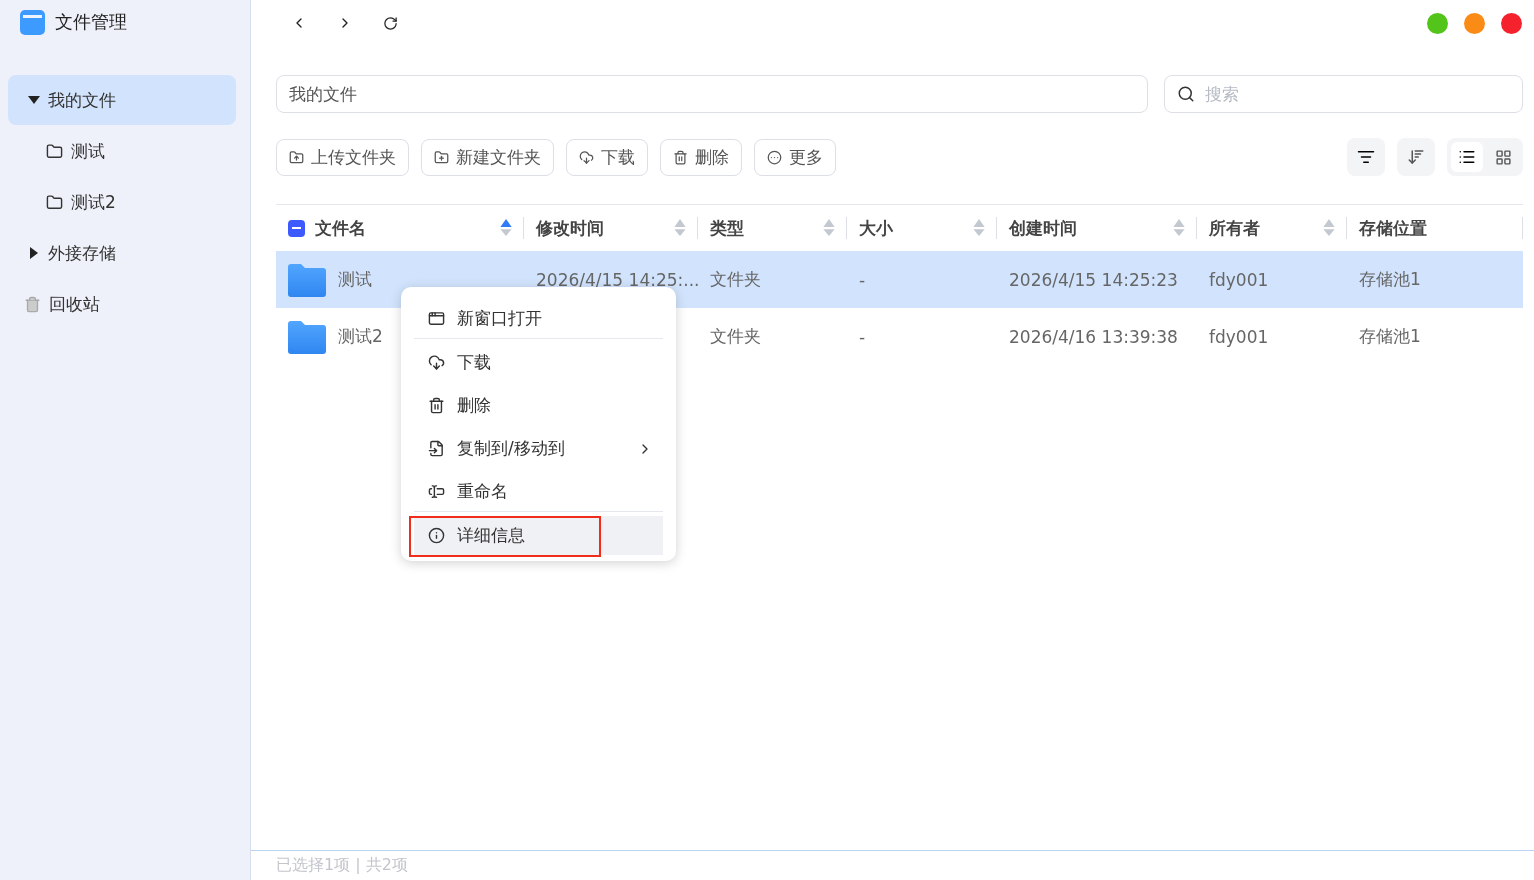 This screenshot has width=1534, height=880. Describe the element at coordinates (436, 448) in the screenshot. I see `file-arrow-icon` at that location.